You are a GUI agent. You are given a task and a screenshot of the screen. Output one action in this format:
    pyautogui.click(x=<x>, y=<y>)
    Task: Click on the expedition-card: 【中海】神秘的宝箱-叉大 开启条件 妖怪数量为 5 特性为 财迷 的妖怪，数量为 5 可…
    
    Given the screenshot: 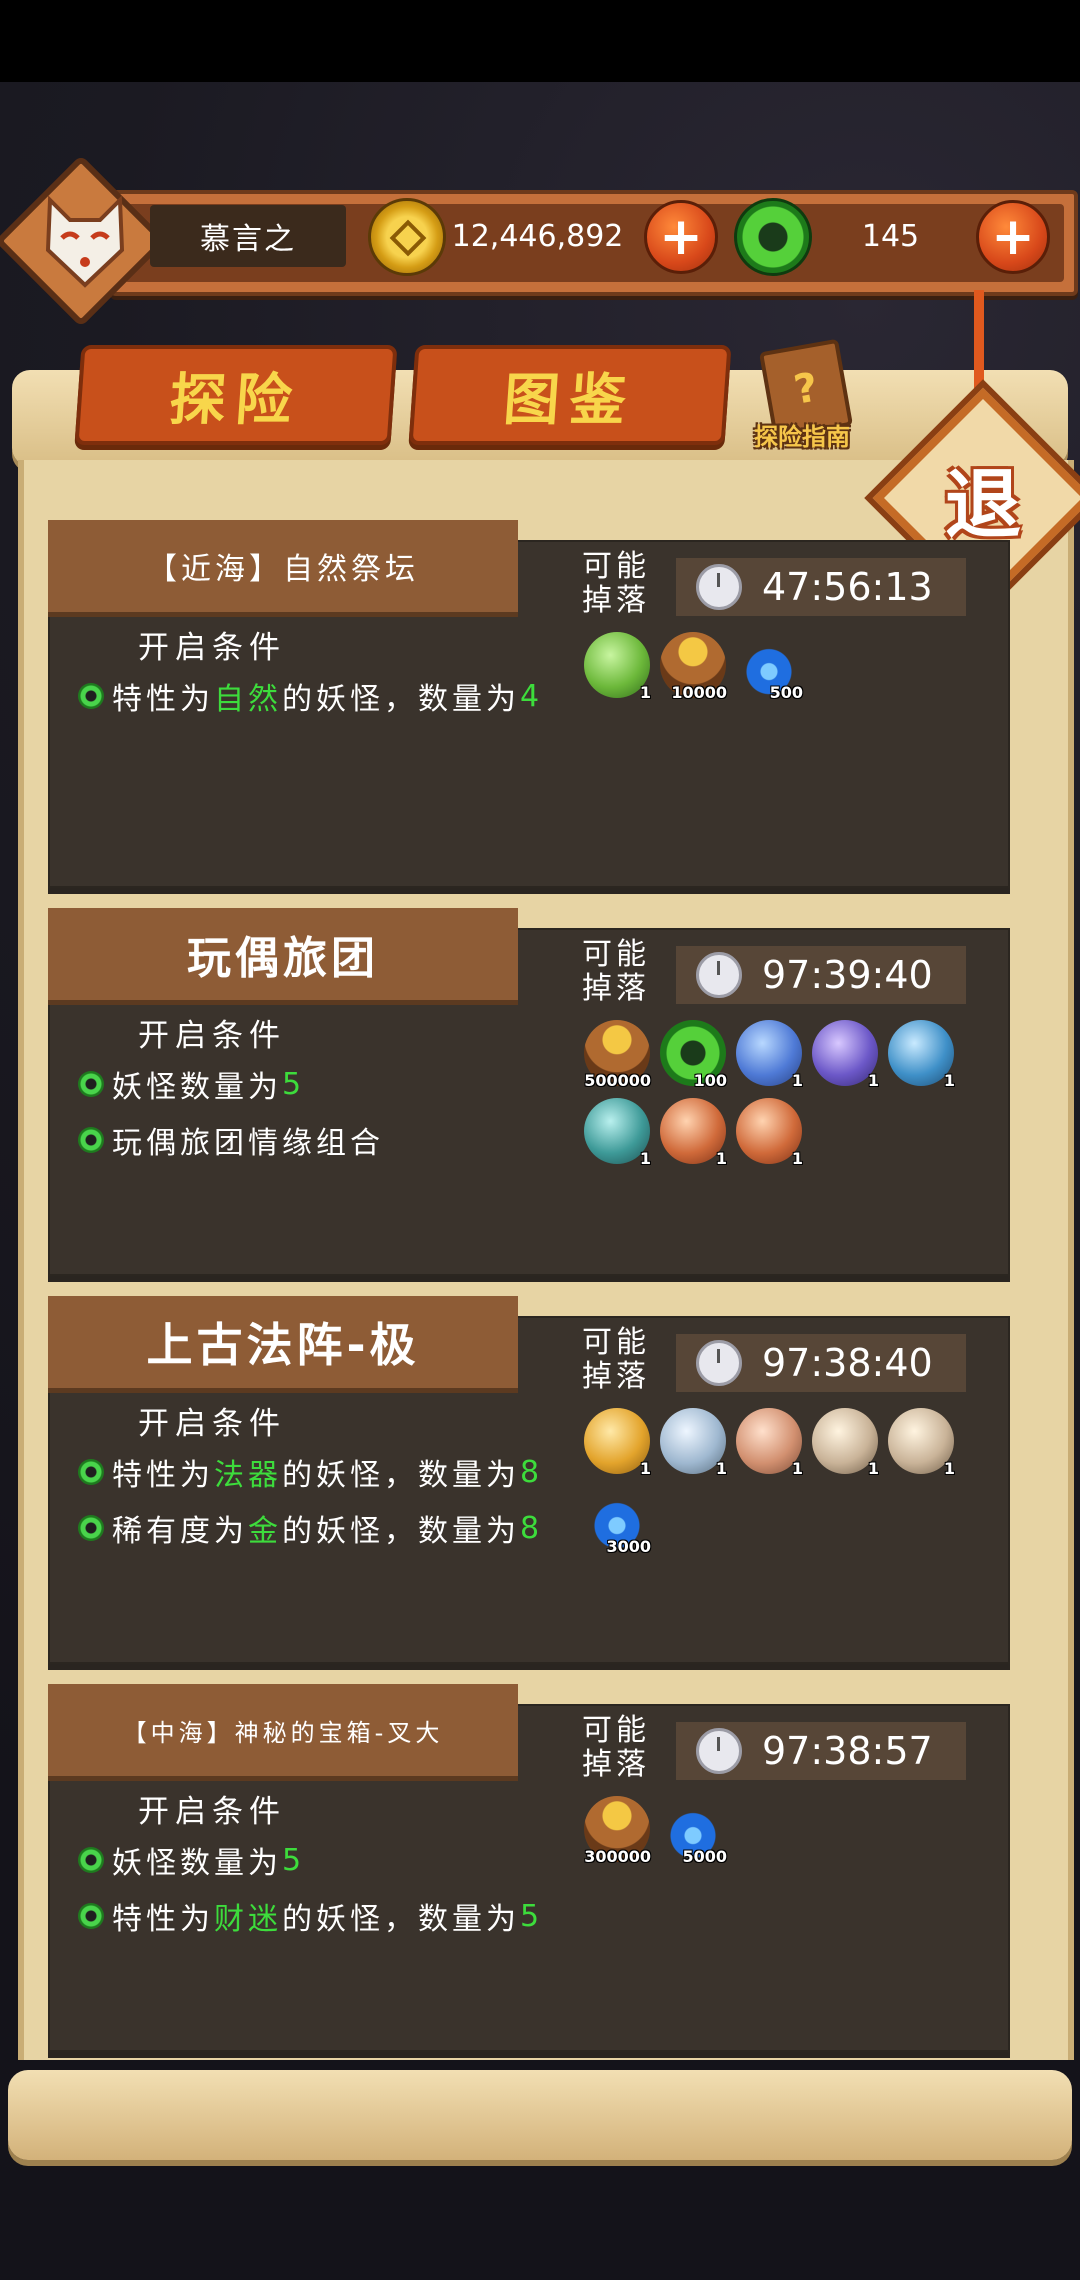 What is the action you would take?
    pyautogui.click(x=529, y=1871)
    